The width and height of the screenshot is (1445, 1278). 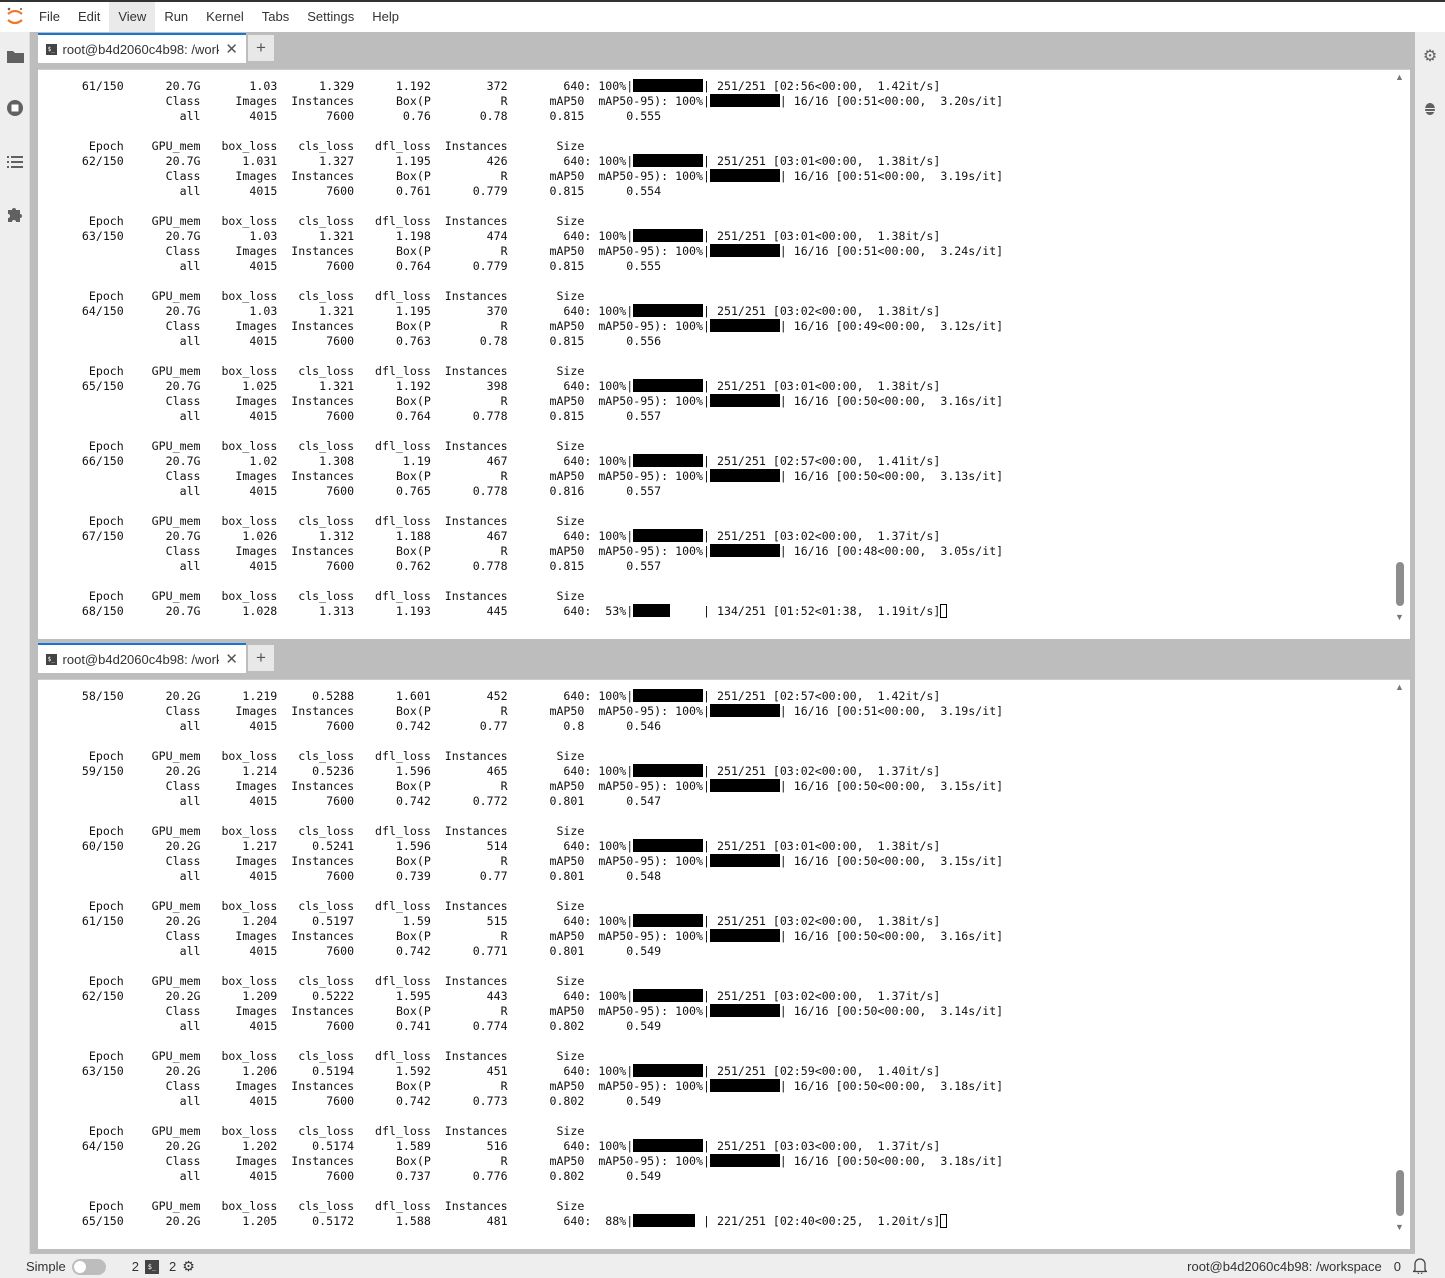 What do you see at coordinates (275, 17) in the screenshot?
I see `menu-tabs: Tabs` at bounding box center [275, 17].